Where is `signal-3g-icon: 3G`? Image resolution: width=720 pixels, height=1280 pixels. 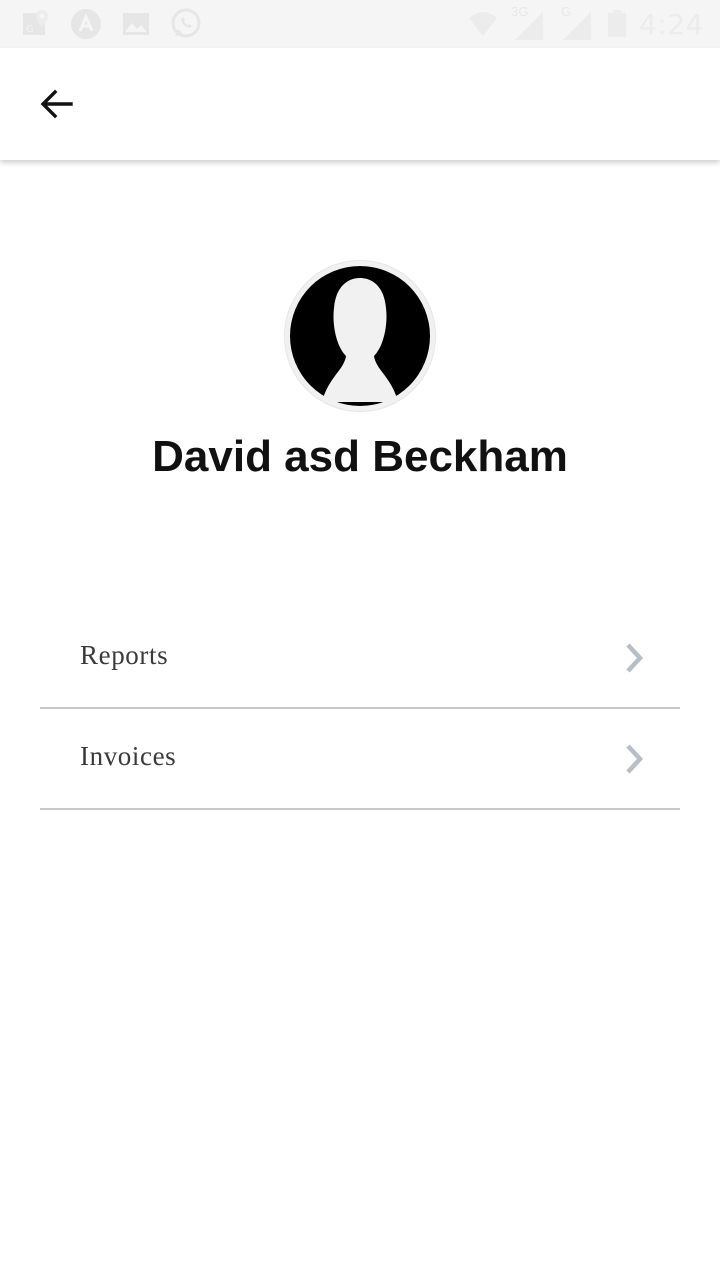 signal-3g-icon: 3G is located at coordinates (529, 23).